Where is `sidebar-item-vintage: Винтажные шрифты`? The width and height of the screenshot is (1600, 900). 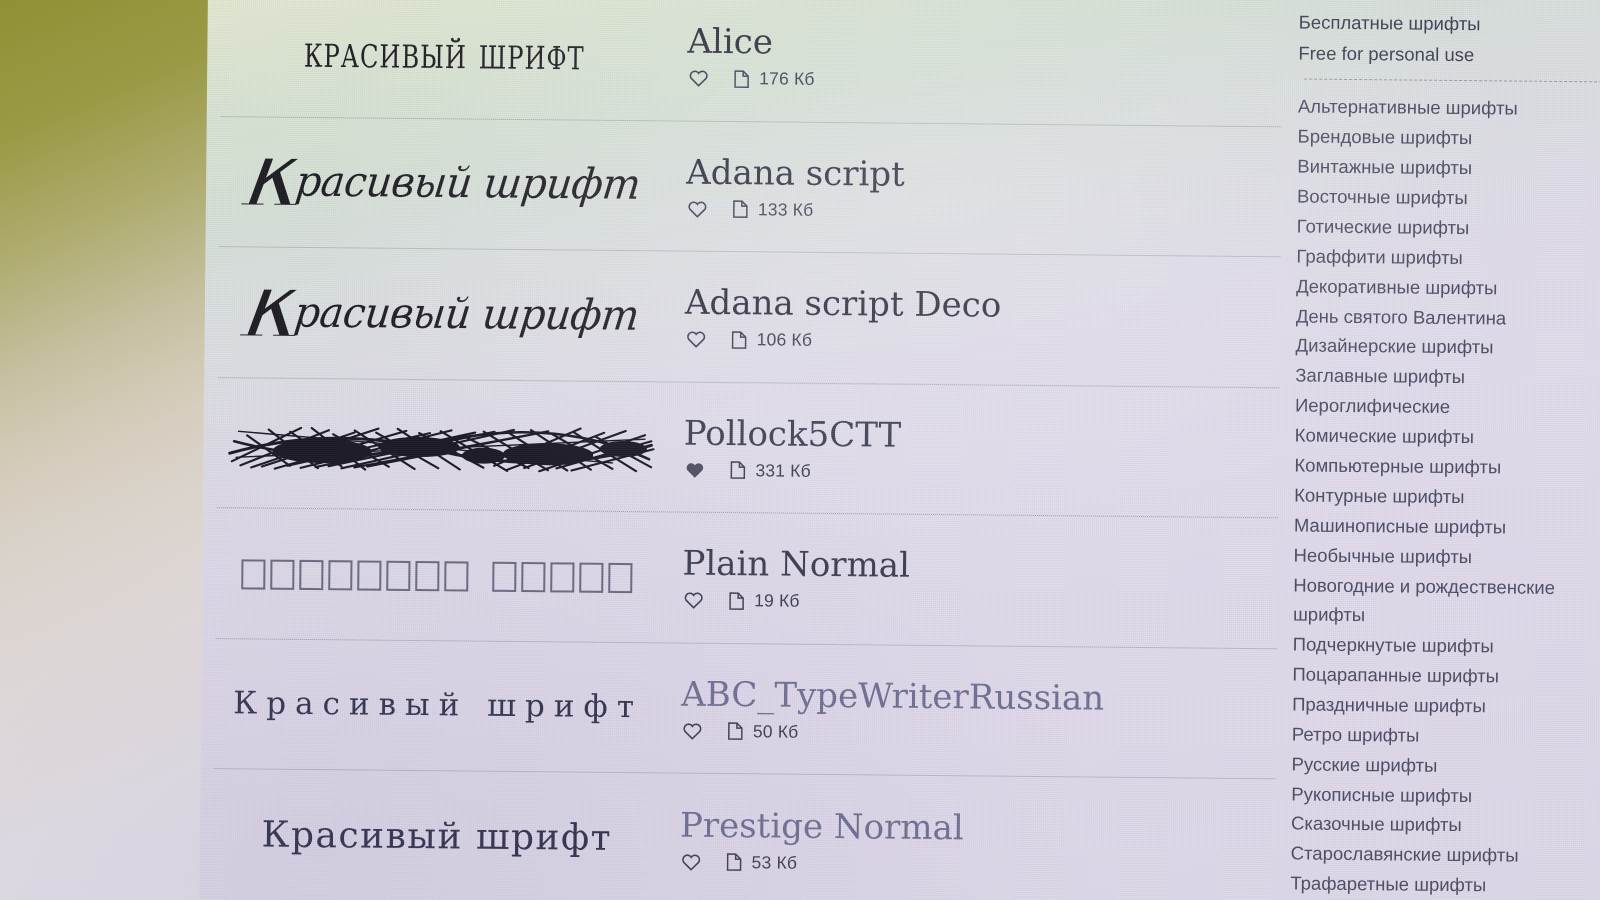
sidebar-item-vintage: Винтажные шрифты is located at coordinates (1448, 168).